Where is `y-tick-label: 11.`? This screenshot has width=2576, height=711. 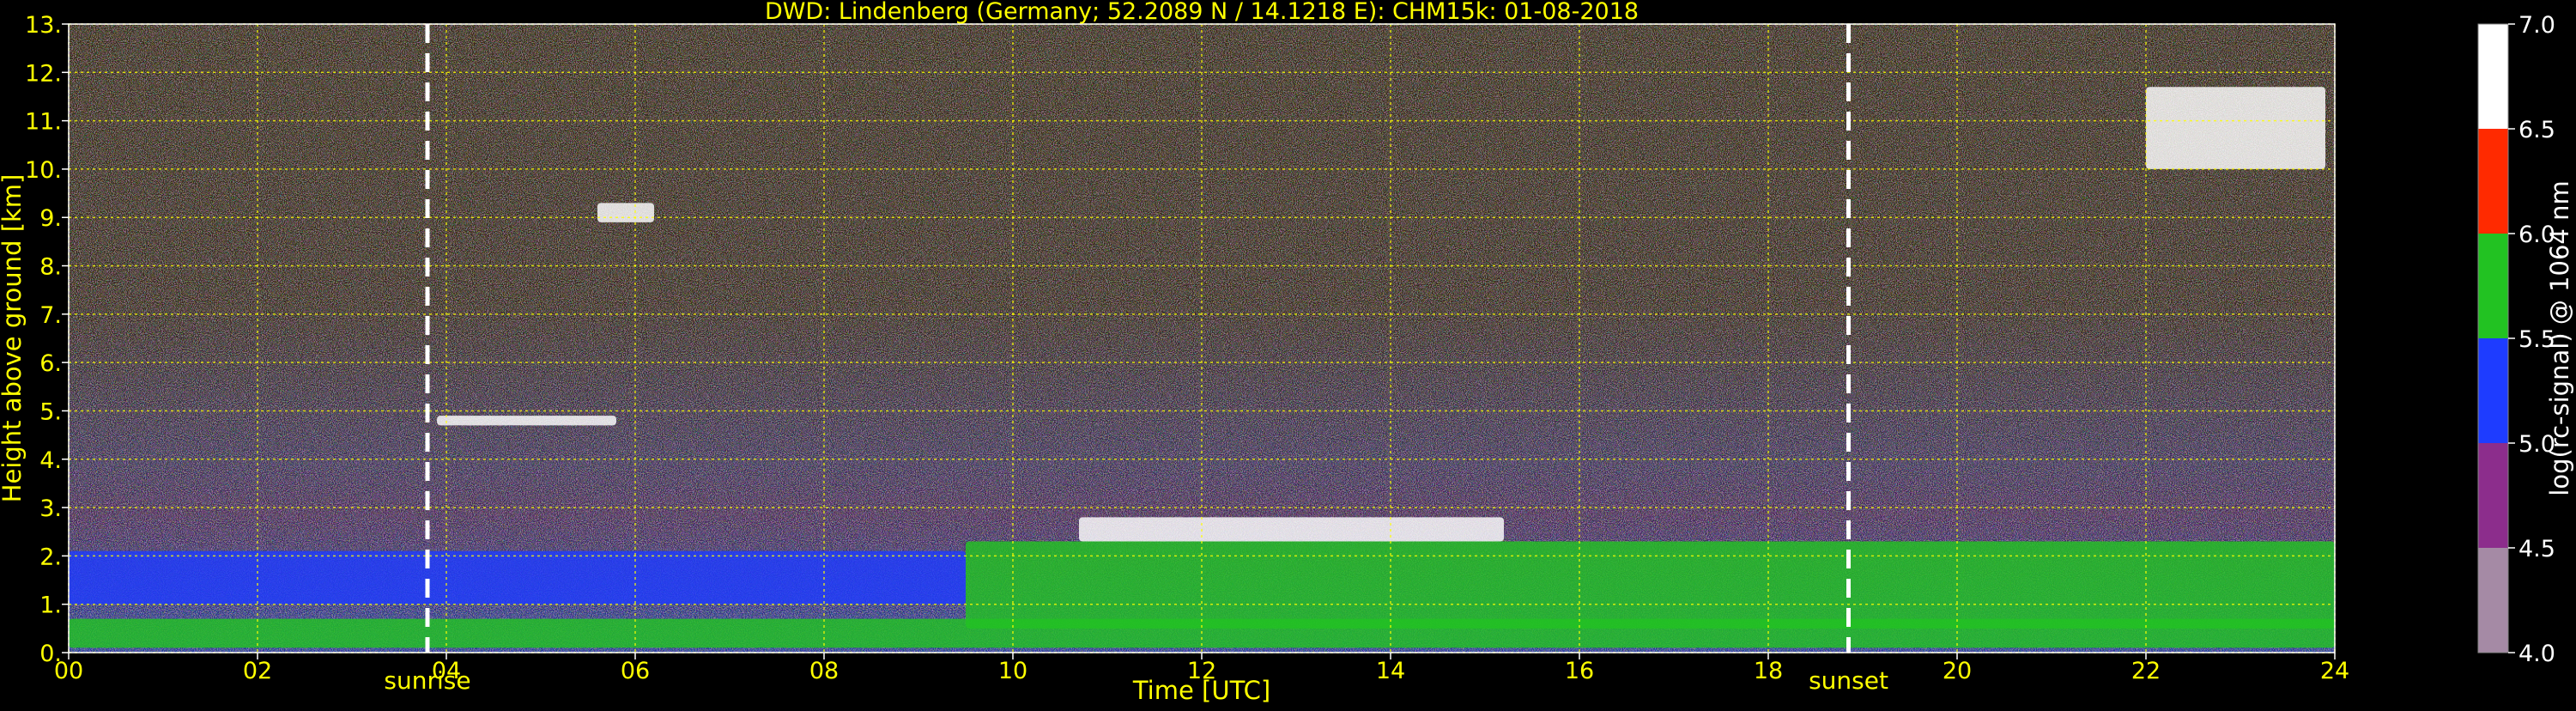 y-tick-label: 11. is located at coordinates (43, 122).